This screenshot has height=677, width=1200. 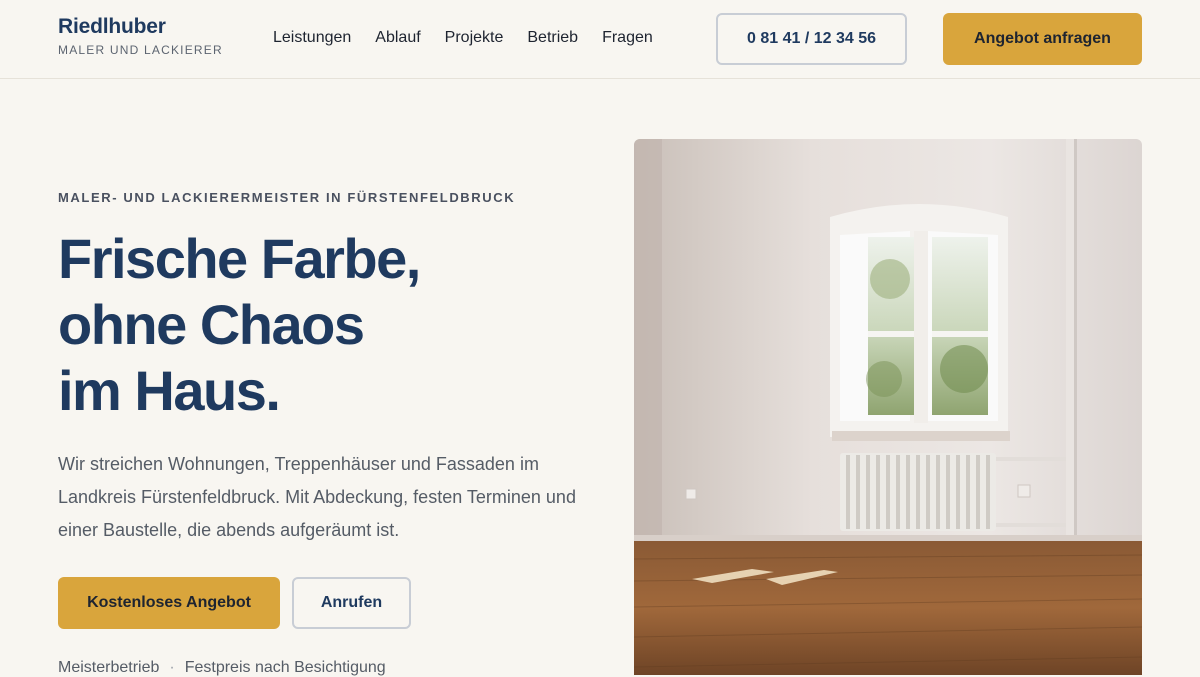 I want to click on phone-button: 0 81 41 / 12 34 56, so click(x=811, y=39).